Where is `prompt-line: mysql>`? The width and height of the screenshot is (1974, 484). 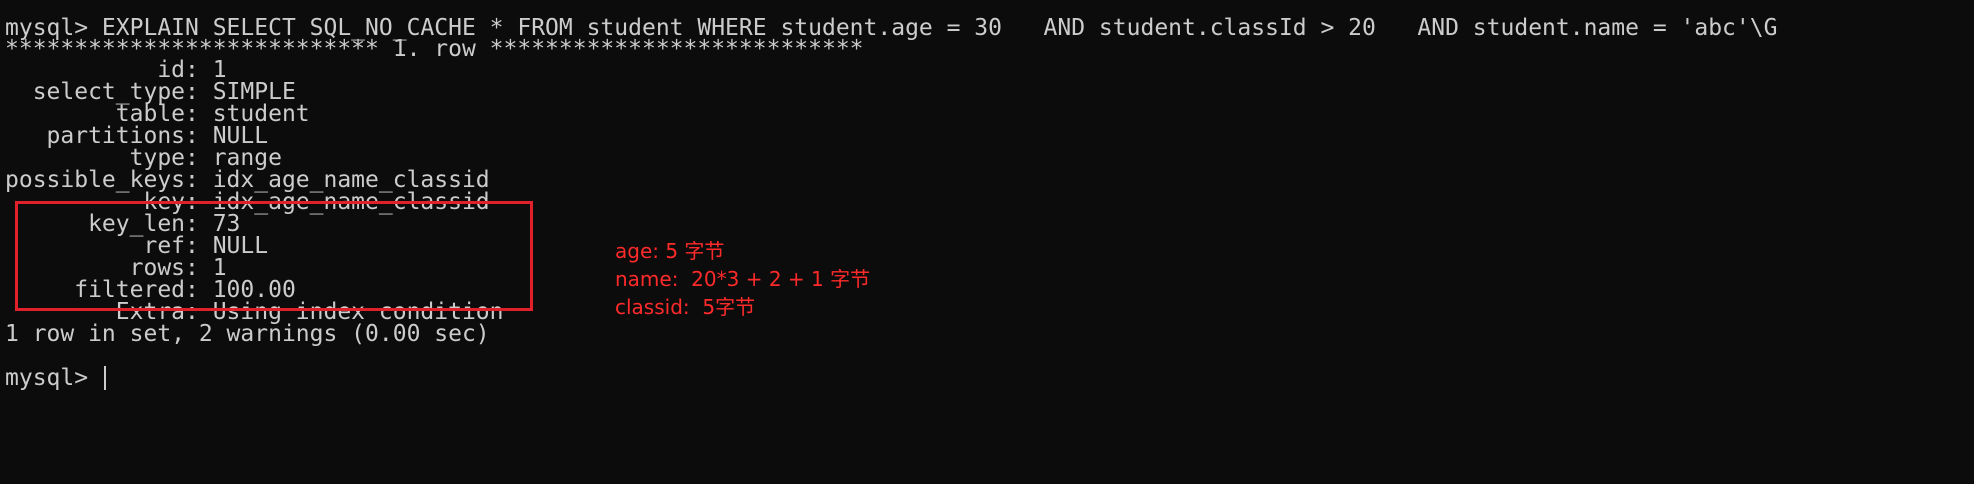
prompt-line: mysql> is located at coordinates (55, 378).